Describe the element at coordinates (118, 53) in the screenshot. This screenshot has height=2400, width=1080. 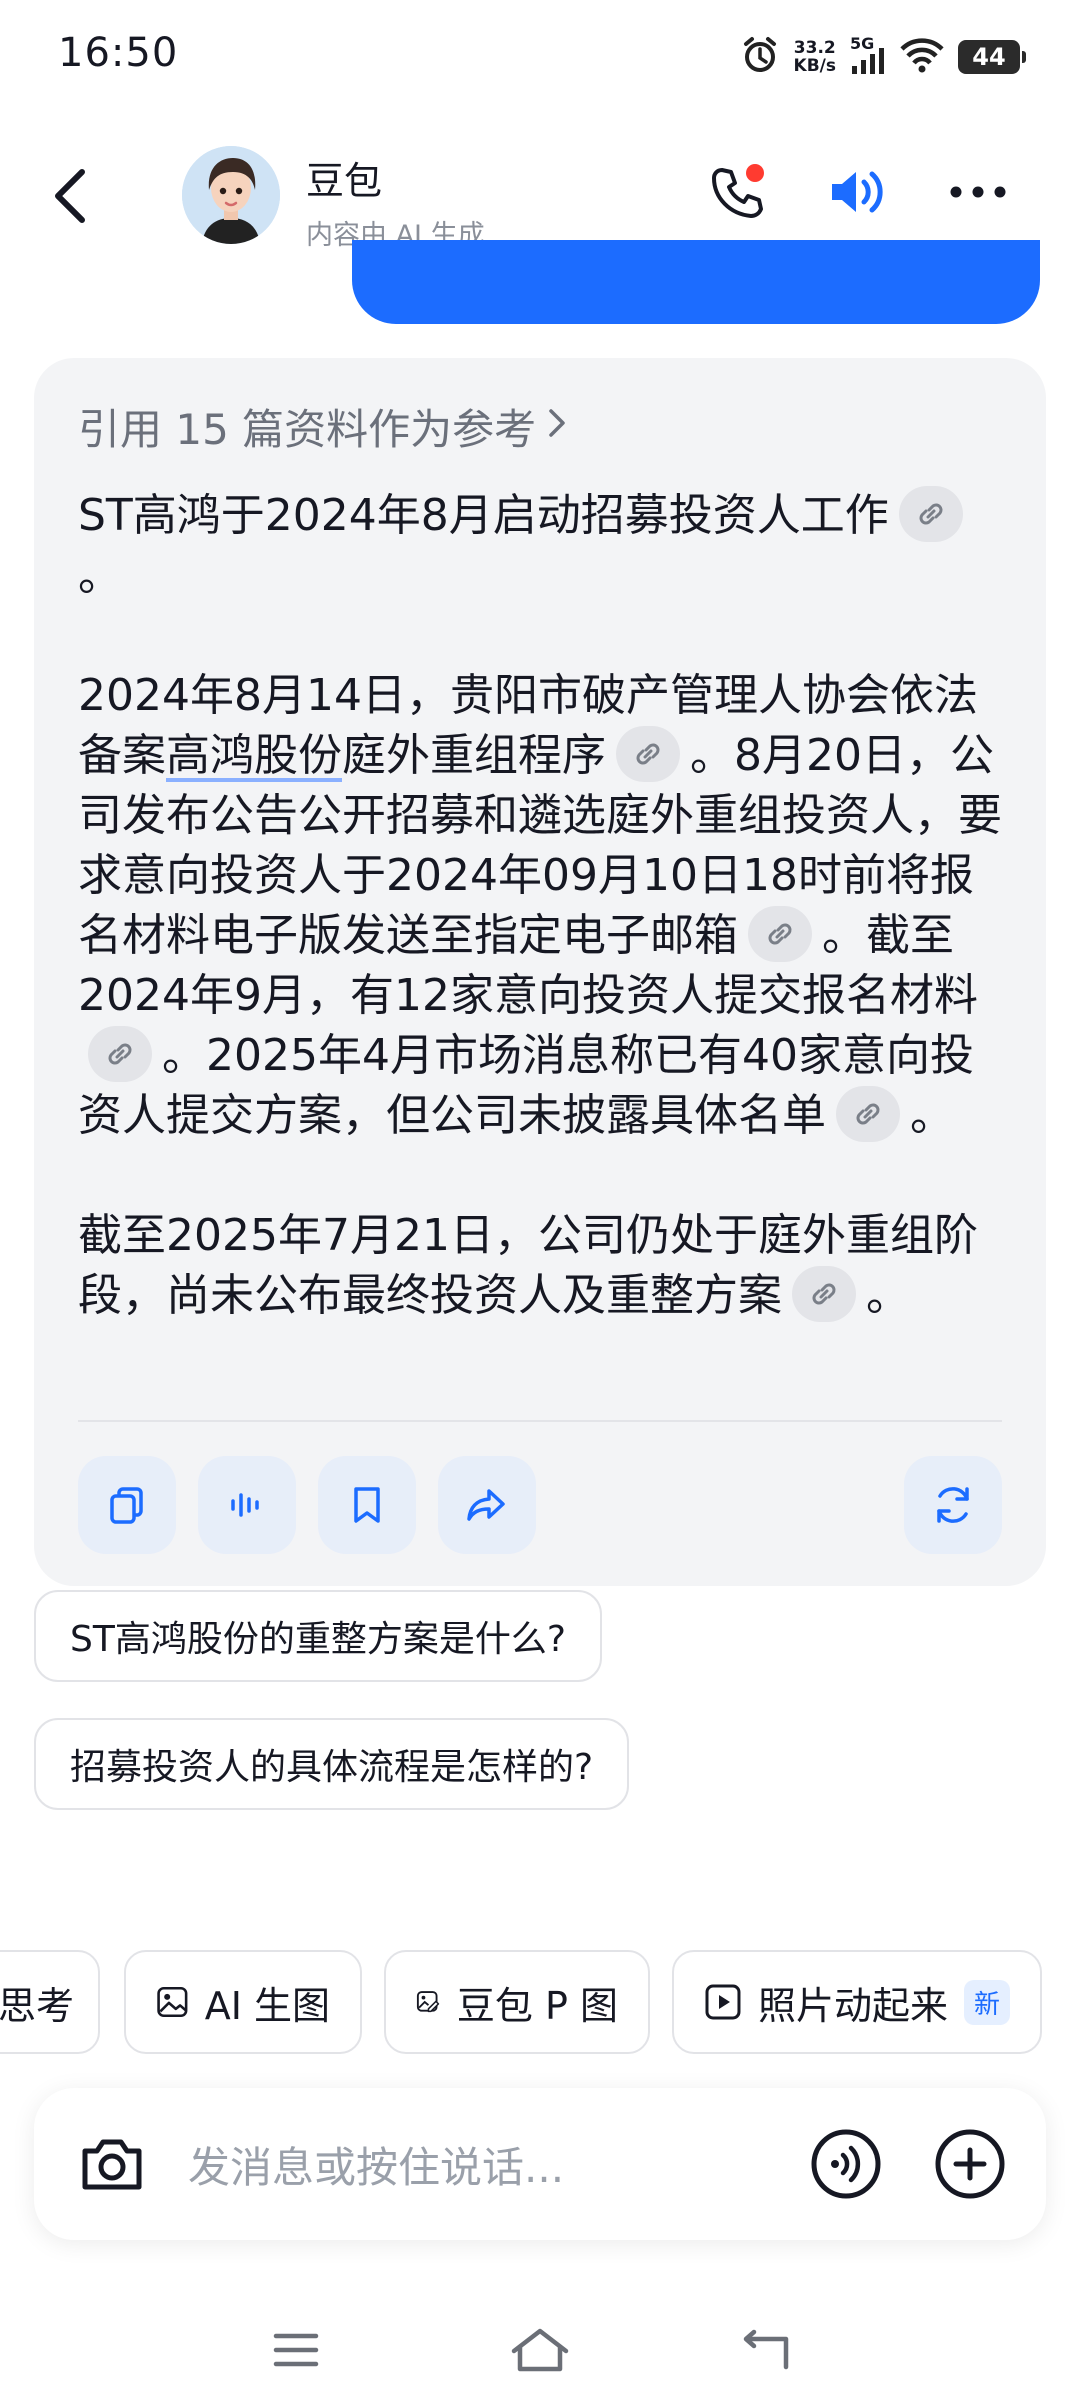
I see `status-time: 16:50` at that location.